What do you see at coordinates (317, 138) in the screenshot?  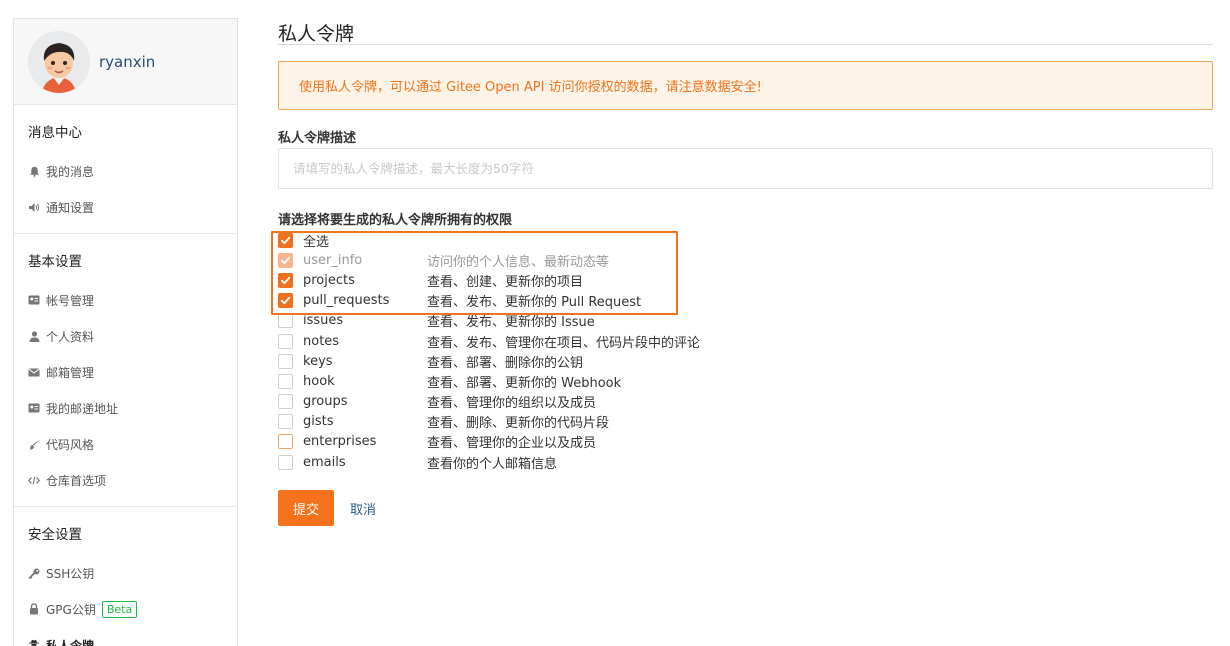 I see `desc-label: 私人令牌描述` at bounding box center [317, 138].